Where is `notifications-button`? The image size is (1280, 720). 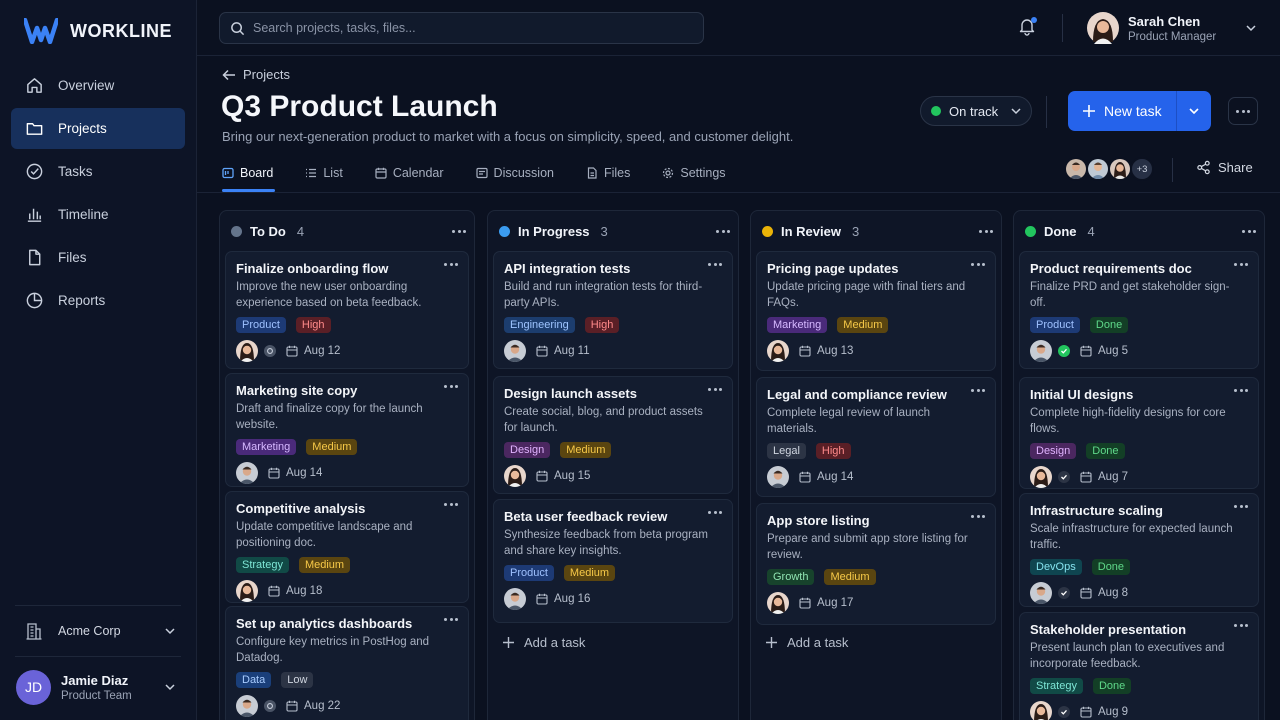 notifications-button is located at coordinates (1028, 27).